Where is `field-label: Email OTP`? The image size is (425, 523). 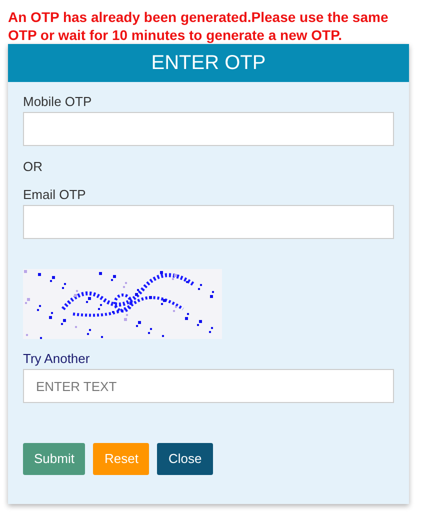
field-label: Email OTP is located at coordinates (54, 195).